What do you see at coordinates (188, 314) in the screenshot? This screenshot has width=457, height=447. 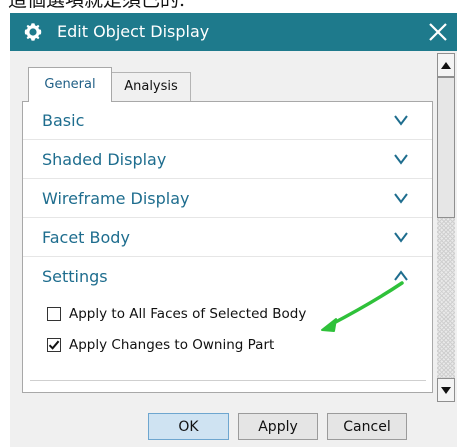 I see `apply-all-faces-label: Apply to All Faces of Selected Body` at bounding box center [188, 314].